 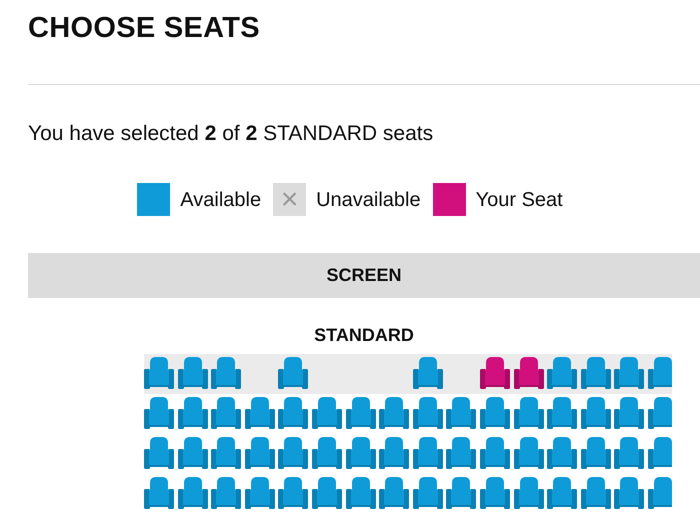 What do you see at coordinates (221, 200) in the screenshot?
I see `legend-label: Available` at bounding box center [221, 200].